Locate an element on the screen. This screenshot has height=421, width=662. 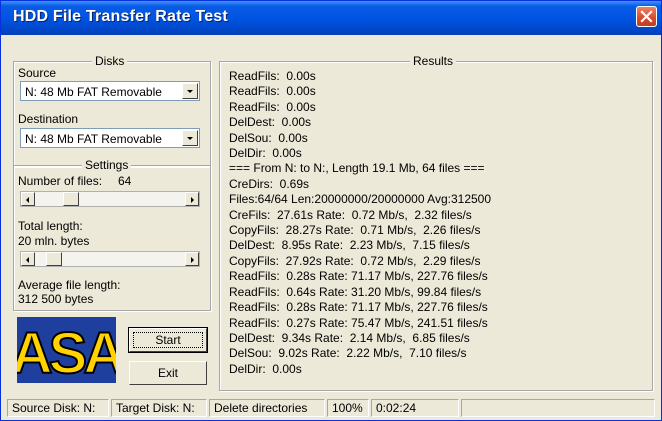
num-files-value: 64 is located at coordinates (125, 181).